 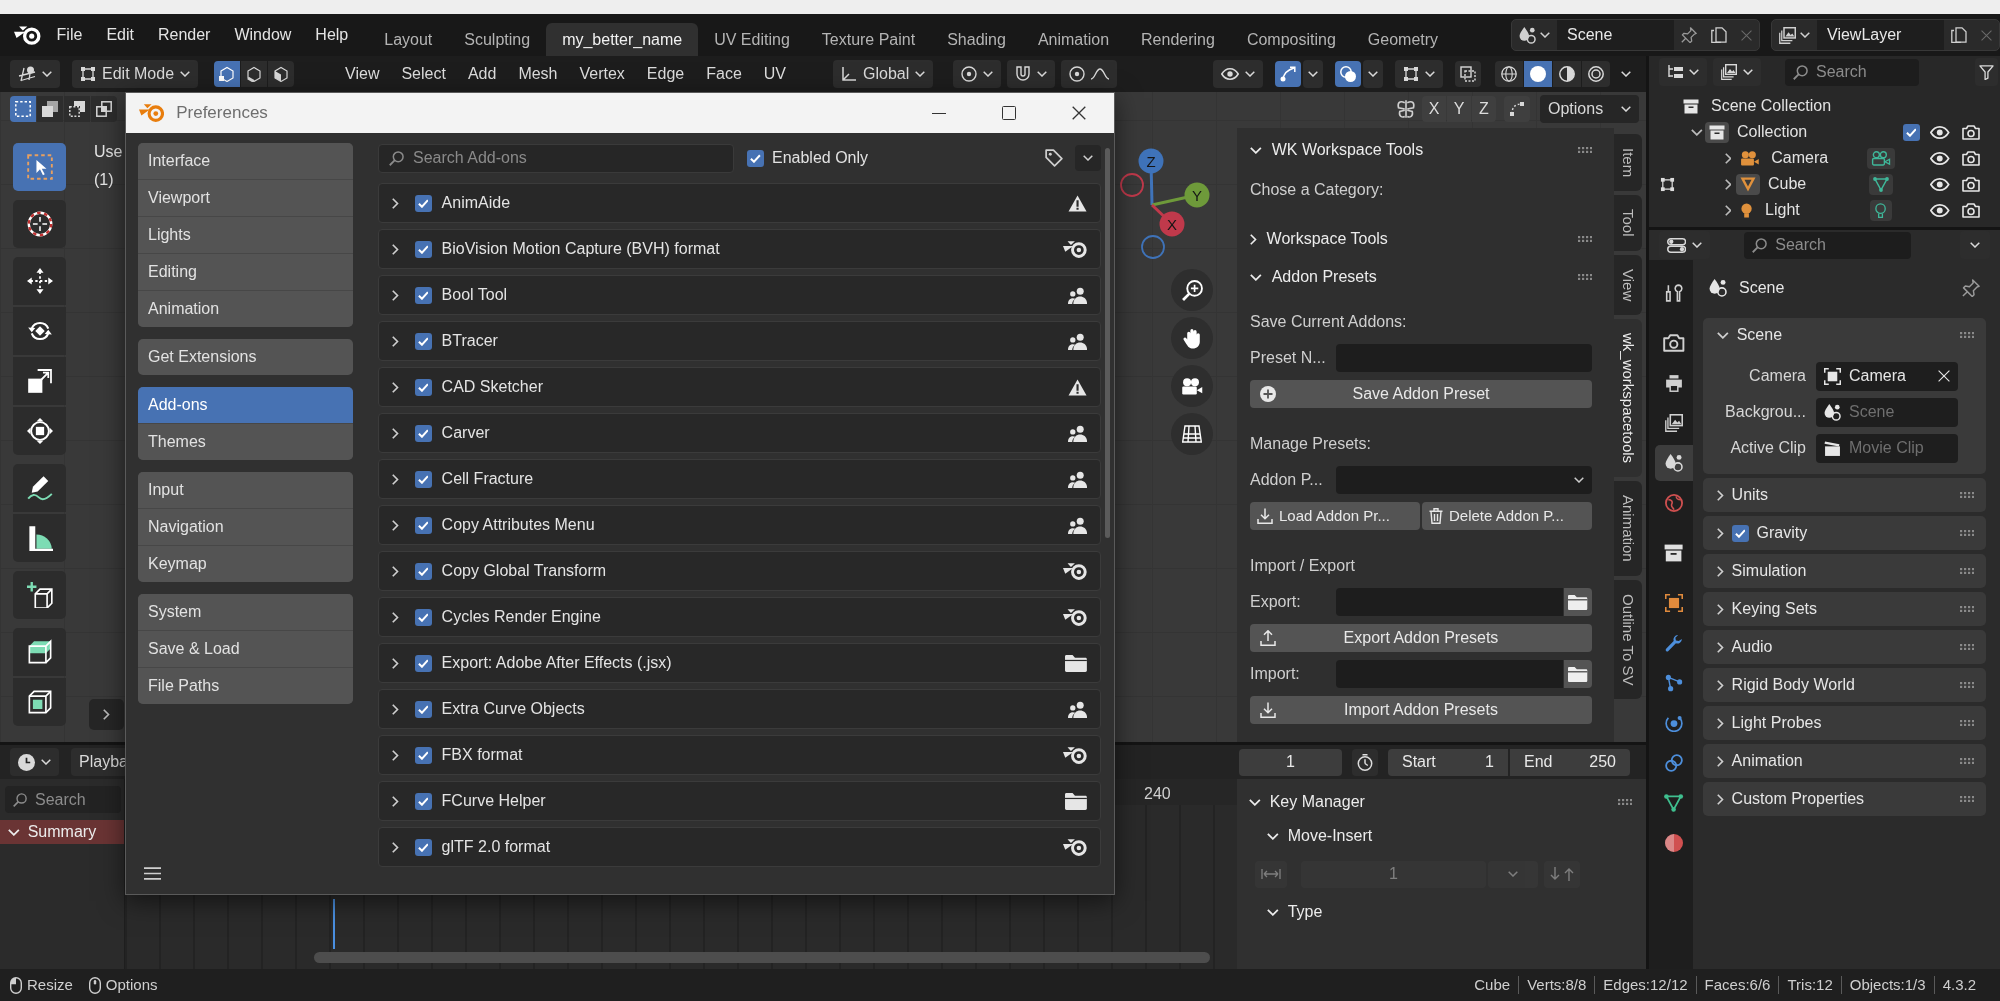 I want to click on editor-type-button, so click(x=34, y=762).